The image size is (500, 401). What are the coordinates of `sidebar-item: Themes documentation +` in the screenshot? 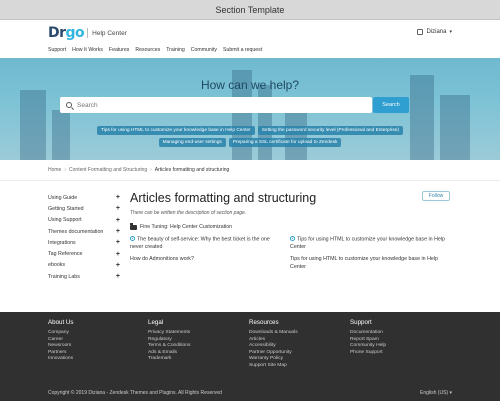 It's located at (84, 231).